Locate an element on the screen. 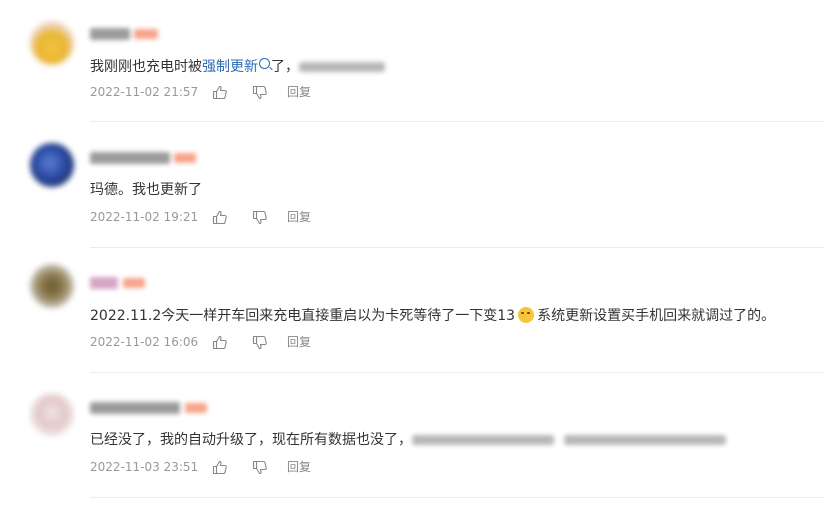 This screenshot has width=839, height=514. comment-time: 2022-11-02 21:57 is located at coordinates (144, 92).